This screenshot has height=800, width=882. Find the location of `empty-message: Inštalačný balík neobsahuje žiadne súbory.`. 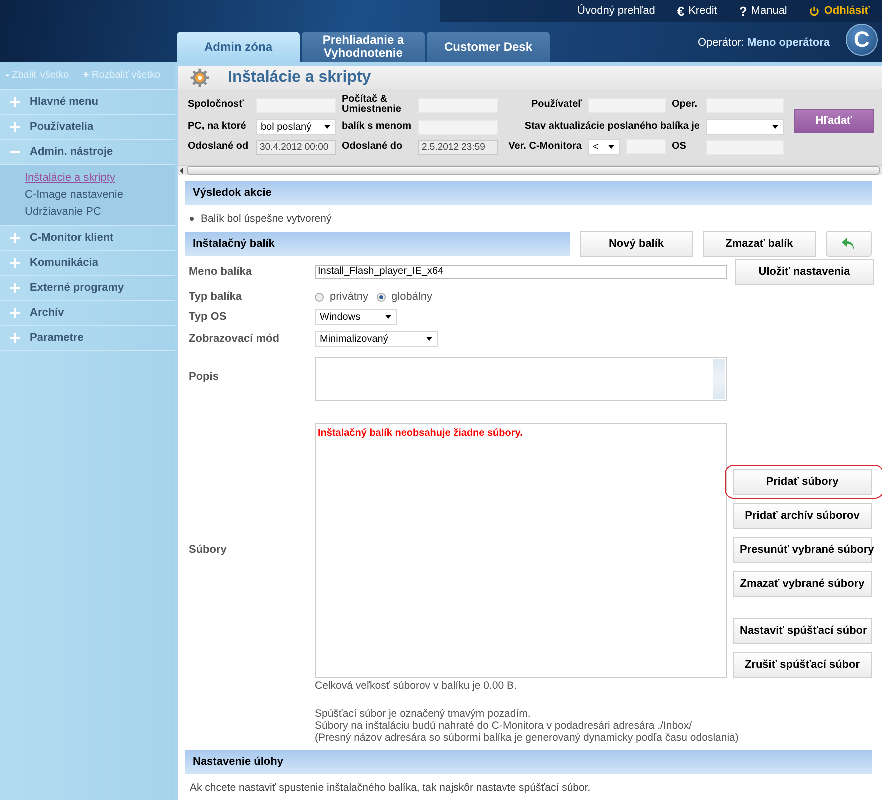

empty-message: Inštalačný balík neobsahuje žiadne súbory. is located at coordinates (420, 433).